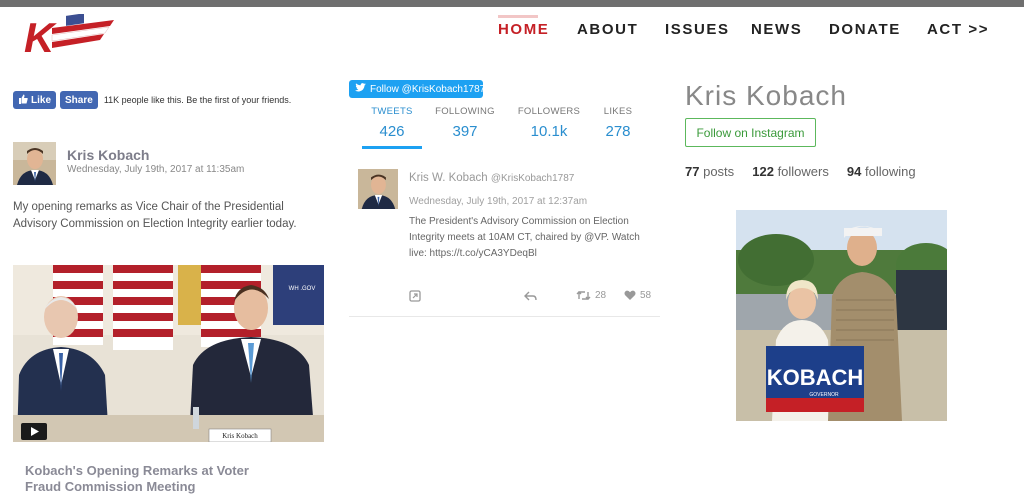 The width and height of the screenshot is (1024, 504). I want to click on sign-text: KOBACH, so click(815, 377).